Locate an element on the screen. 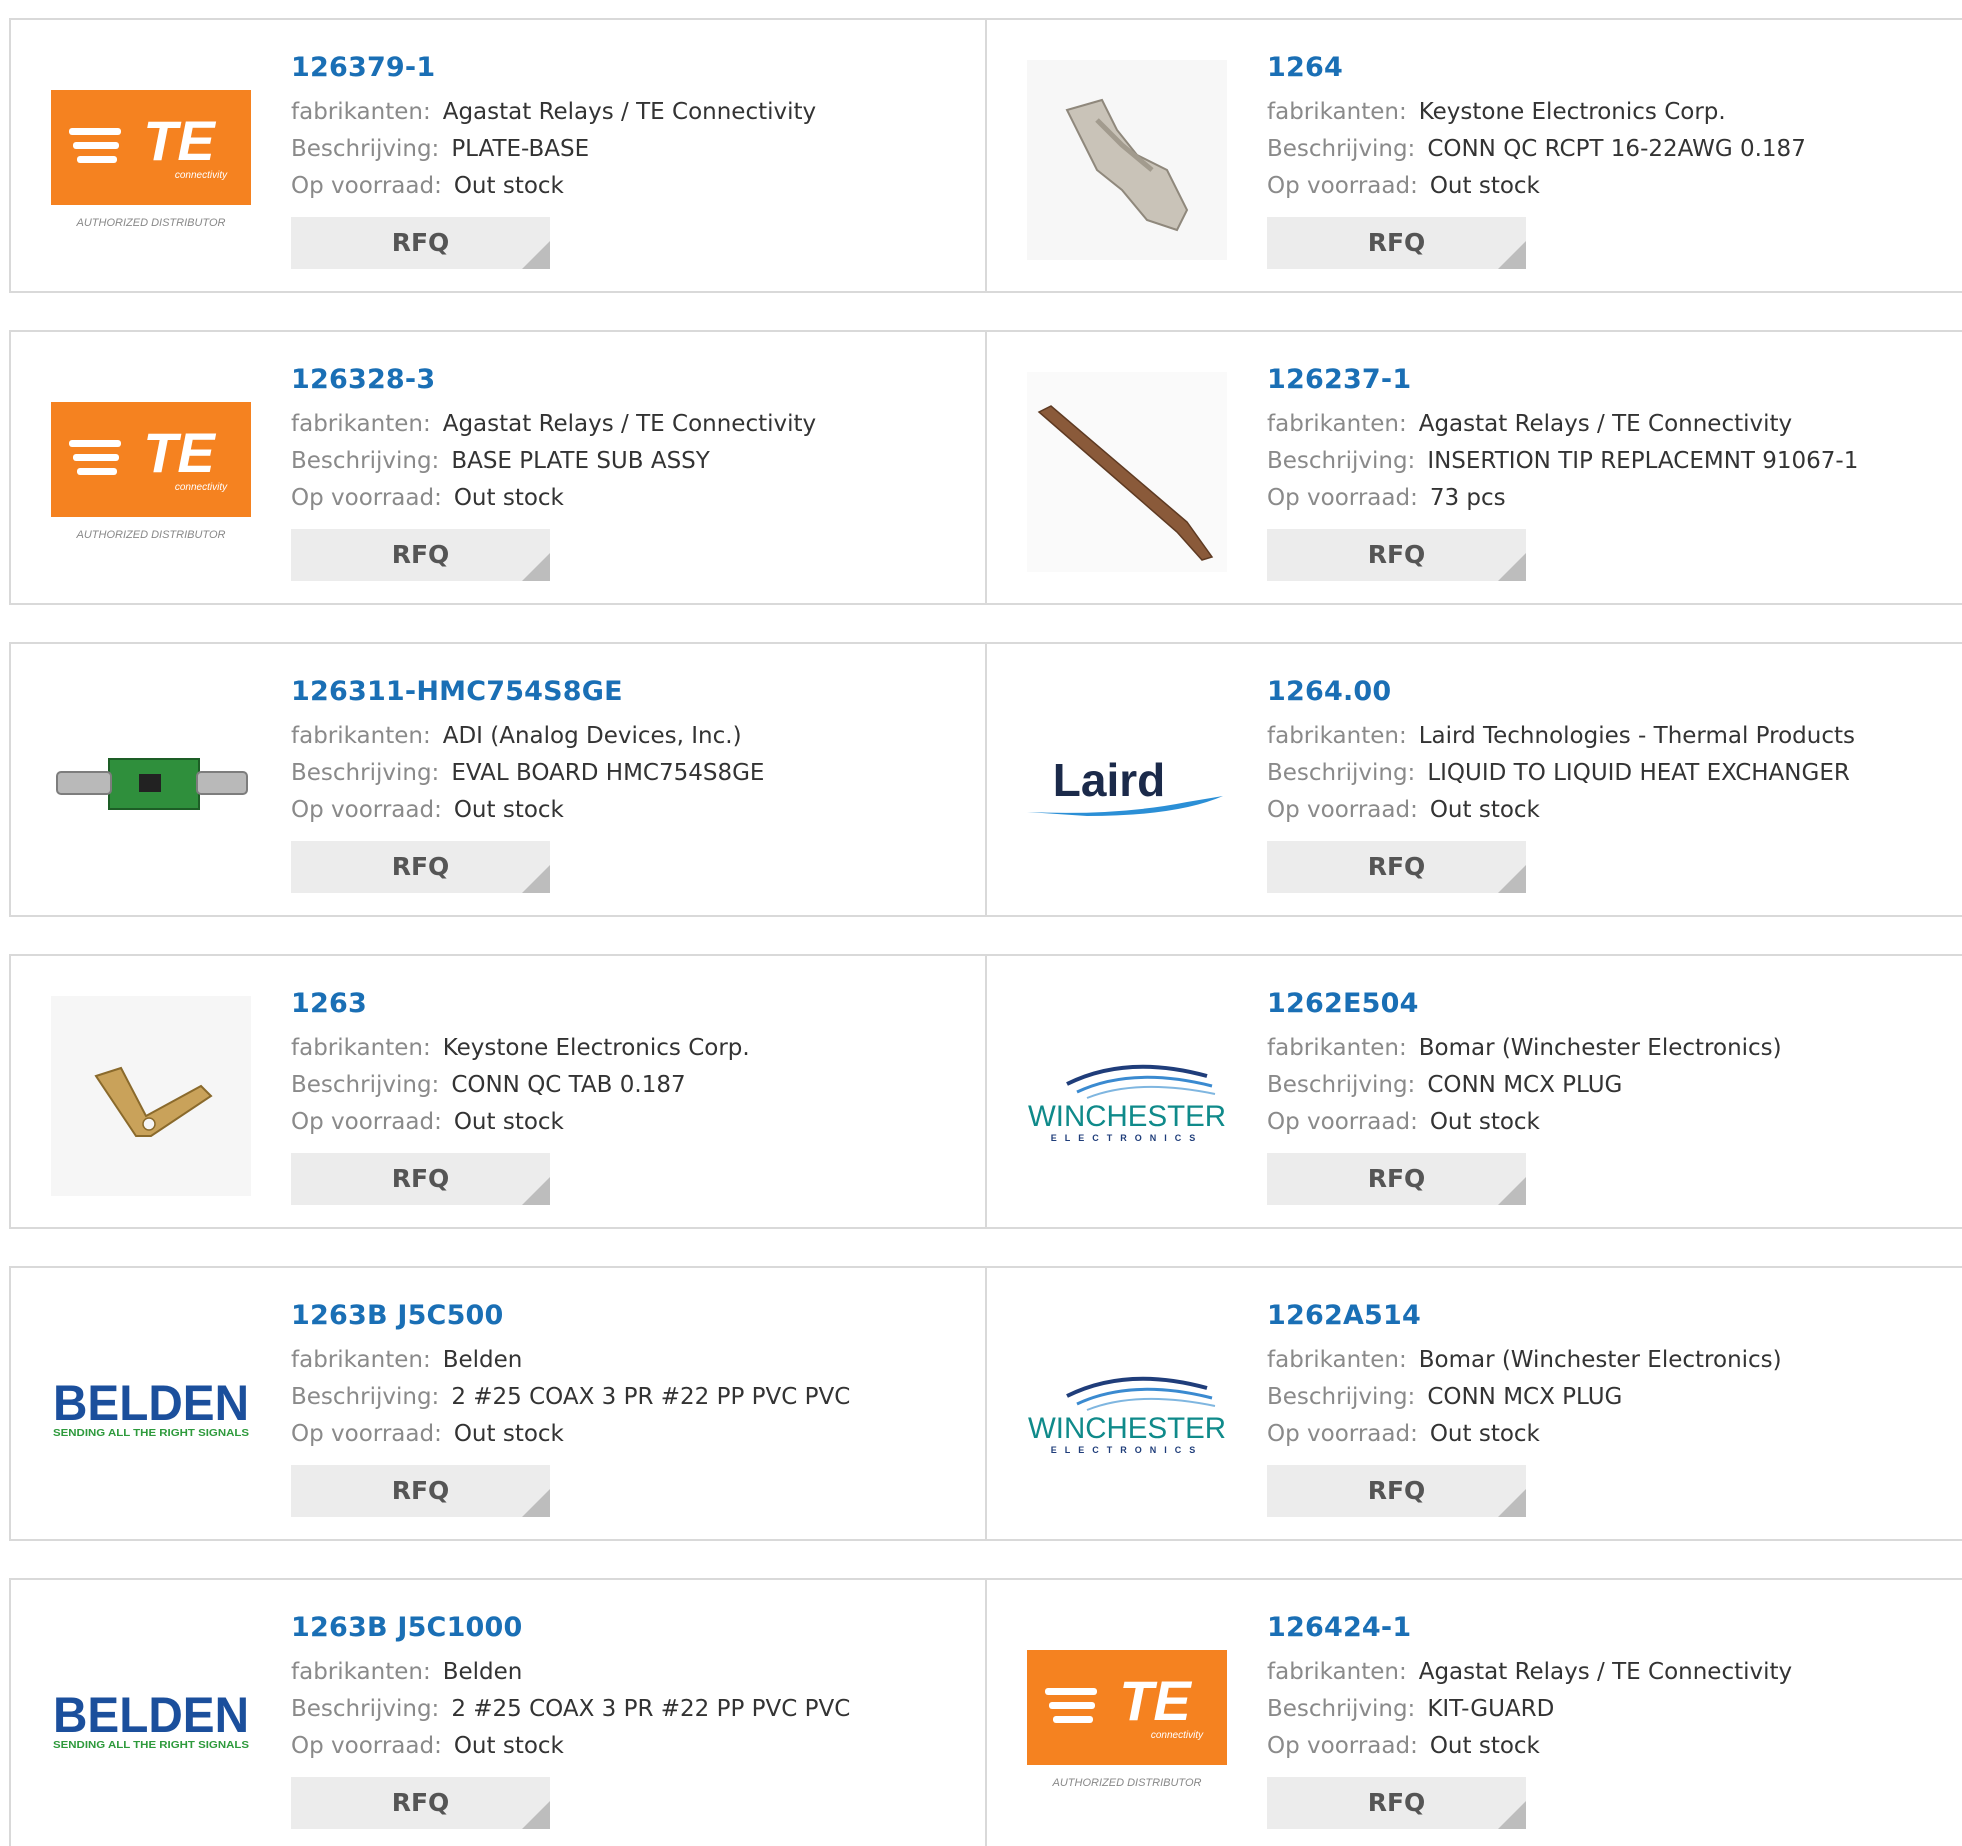  part-number-link: 126328-3 is located at coordinates (553, 380).